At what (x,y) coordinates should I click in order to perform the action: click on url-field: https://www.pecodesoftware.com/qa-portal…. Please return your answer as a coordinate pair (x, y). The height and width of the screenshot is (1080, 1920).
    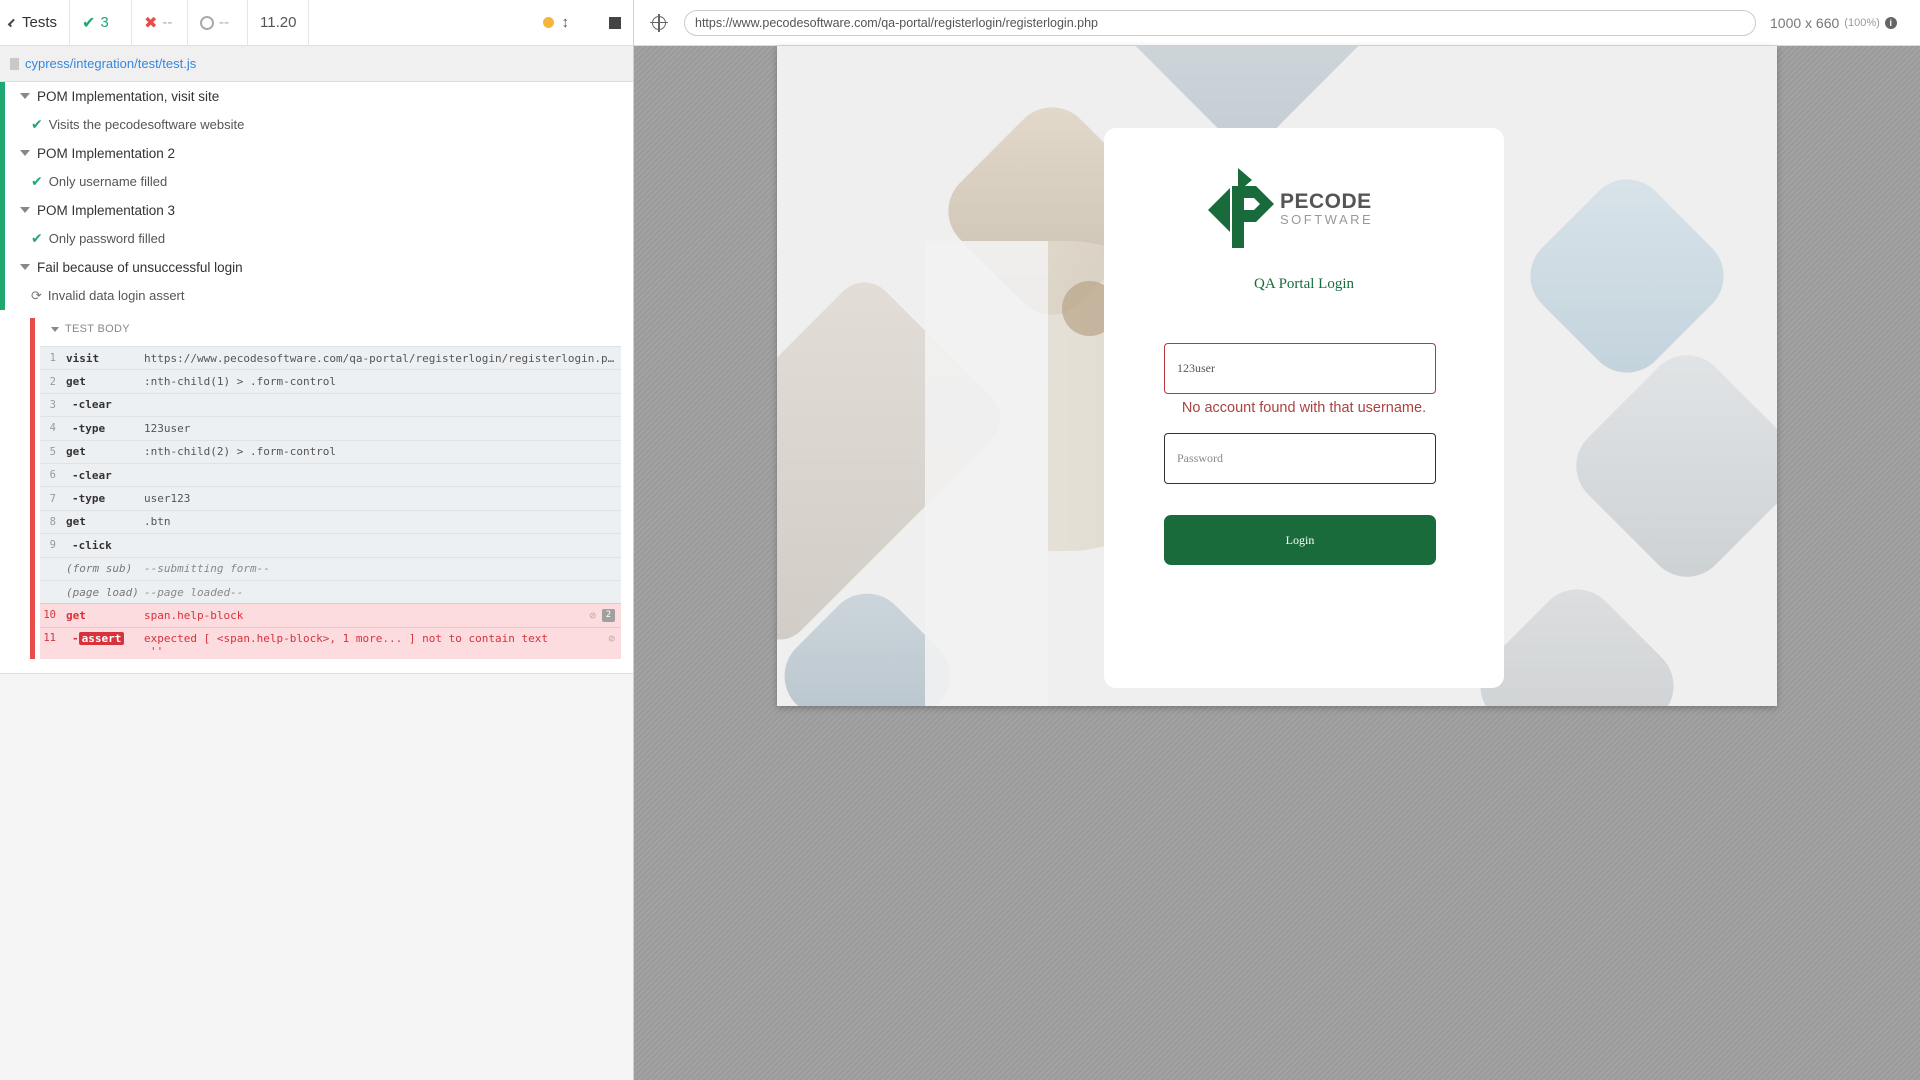
    Looking at the image, I should click on (1220, 22).